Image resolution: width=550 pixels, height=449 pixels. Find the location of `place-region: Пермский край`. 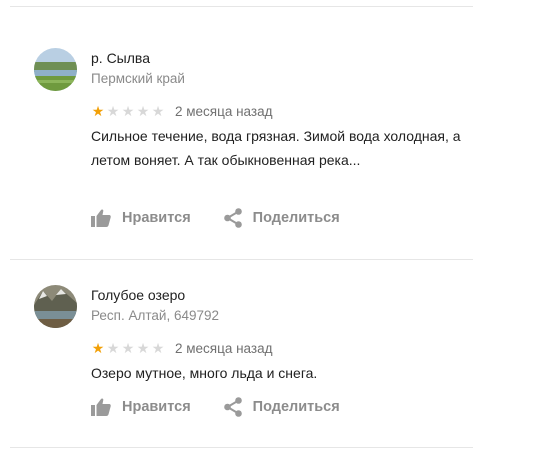

place-region: Пермский край is located at coordinates (138, 78).